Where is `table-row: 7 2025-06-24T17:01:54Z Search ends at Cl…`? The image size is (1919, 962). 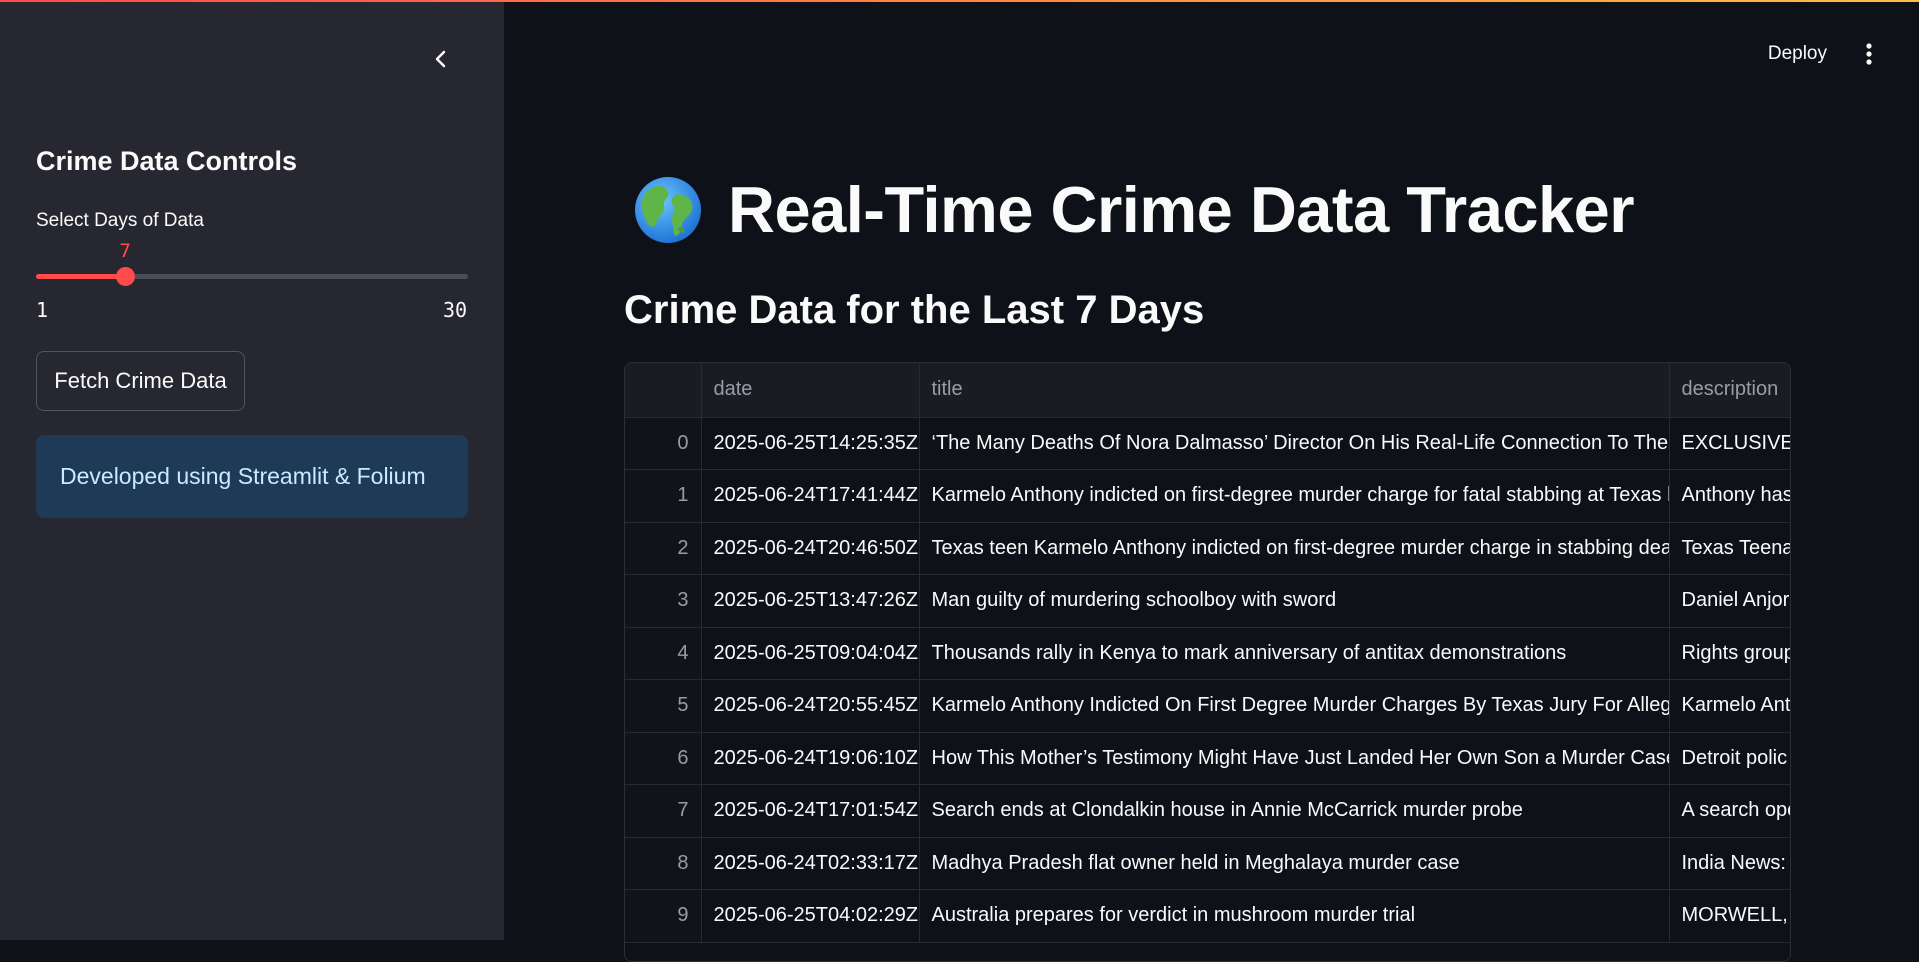
table-row: 7 2025-06-24T17:01:54Z Search ends at Cl… is located at coordinates (1207, 811).